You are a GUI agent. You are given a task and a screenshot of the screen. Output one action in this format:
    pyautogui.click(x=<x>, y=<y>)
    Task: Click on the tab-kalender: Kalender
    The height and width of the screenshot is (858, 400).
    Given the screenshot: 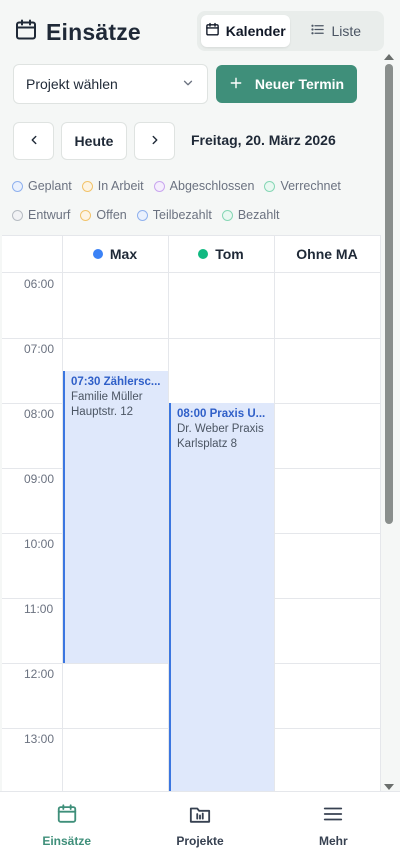 What is the action you would take?
    pyautogui.click(x=245, y=31)
    